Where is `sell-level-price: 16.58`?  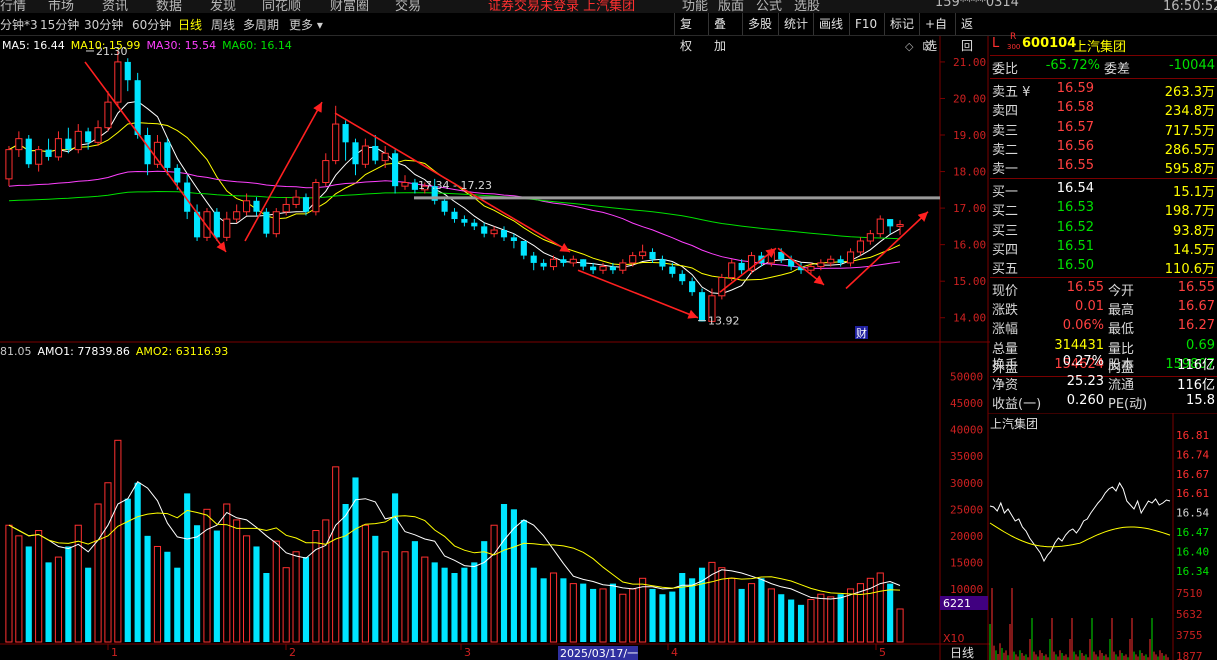 sell-level-price: 16.58 is located at coordinates (1075, 108).